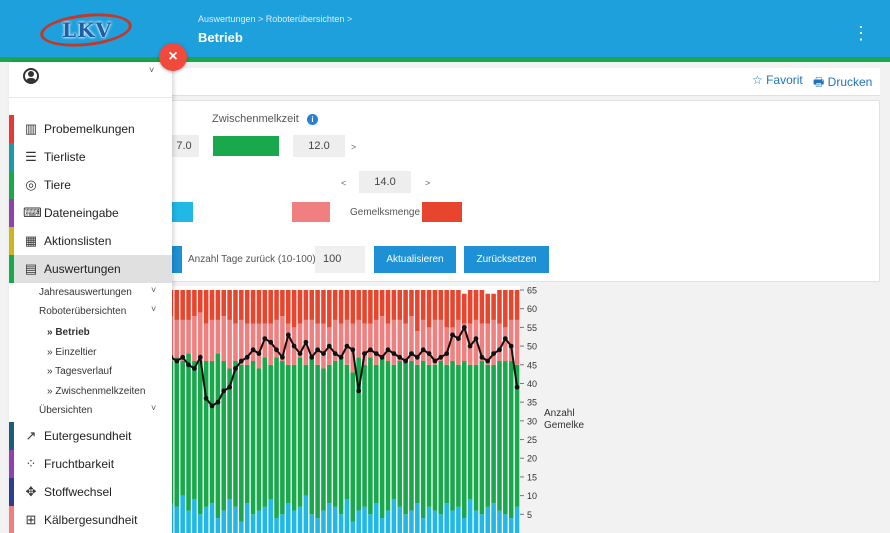  I want to click on green-color-swatch, so click(246, 146).